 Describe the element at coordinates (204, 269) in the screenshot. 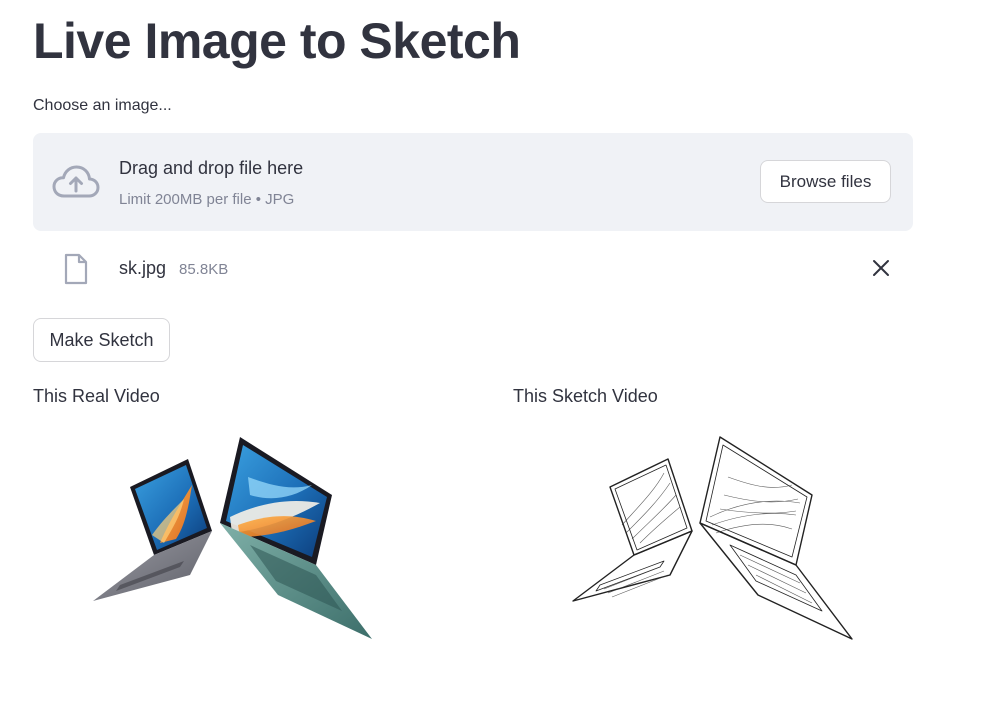

I see `uploaded-file-size: 85.8KB` at that location.